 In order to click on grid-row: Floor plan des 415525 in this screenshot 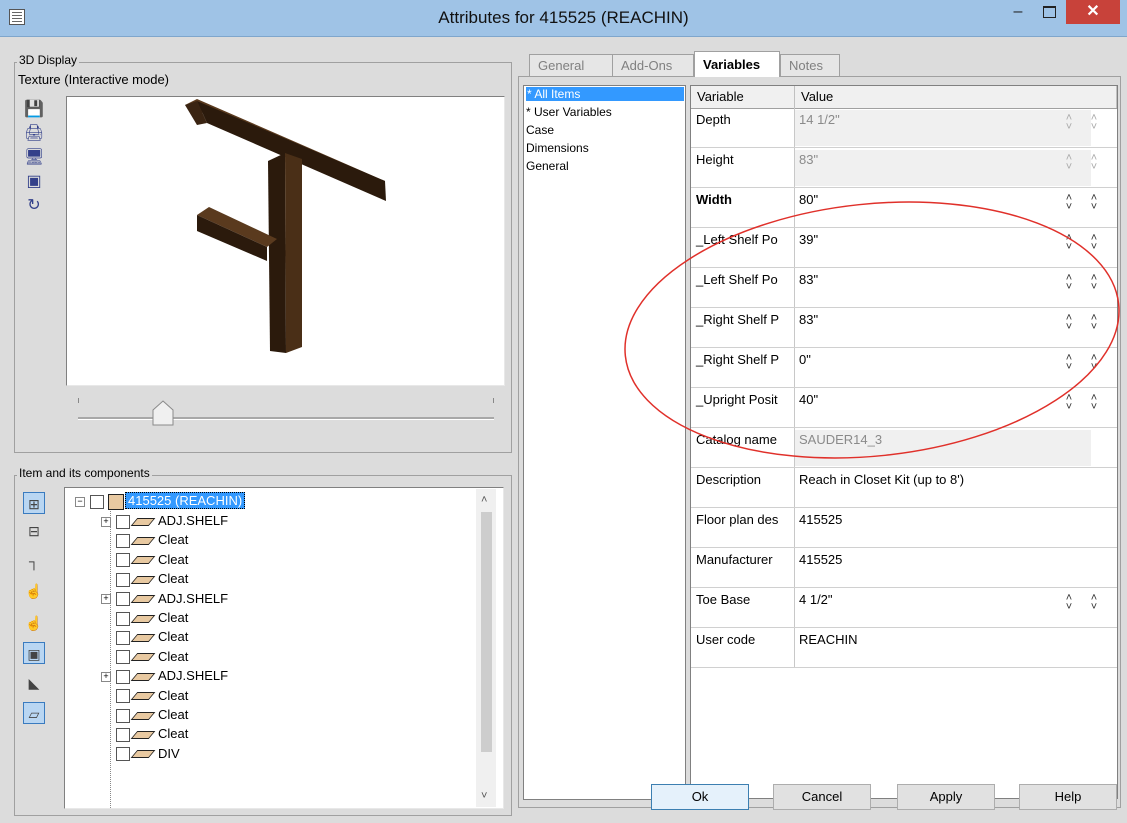, I will do `click(904, 528)`.